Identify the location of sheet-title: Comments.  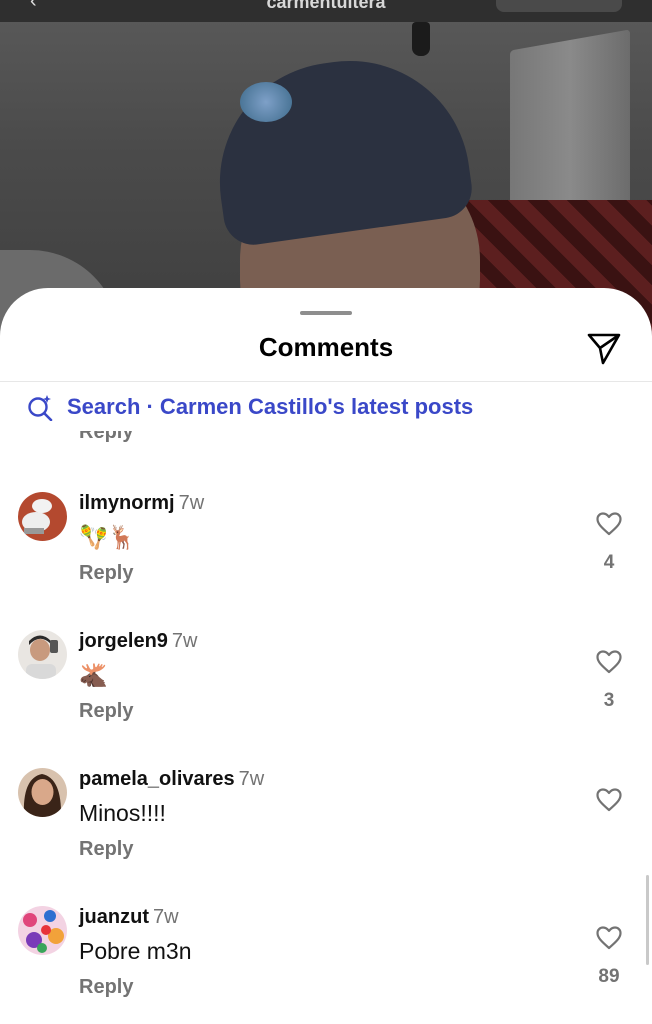
(326, 347).